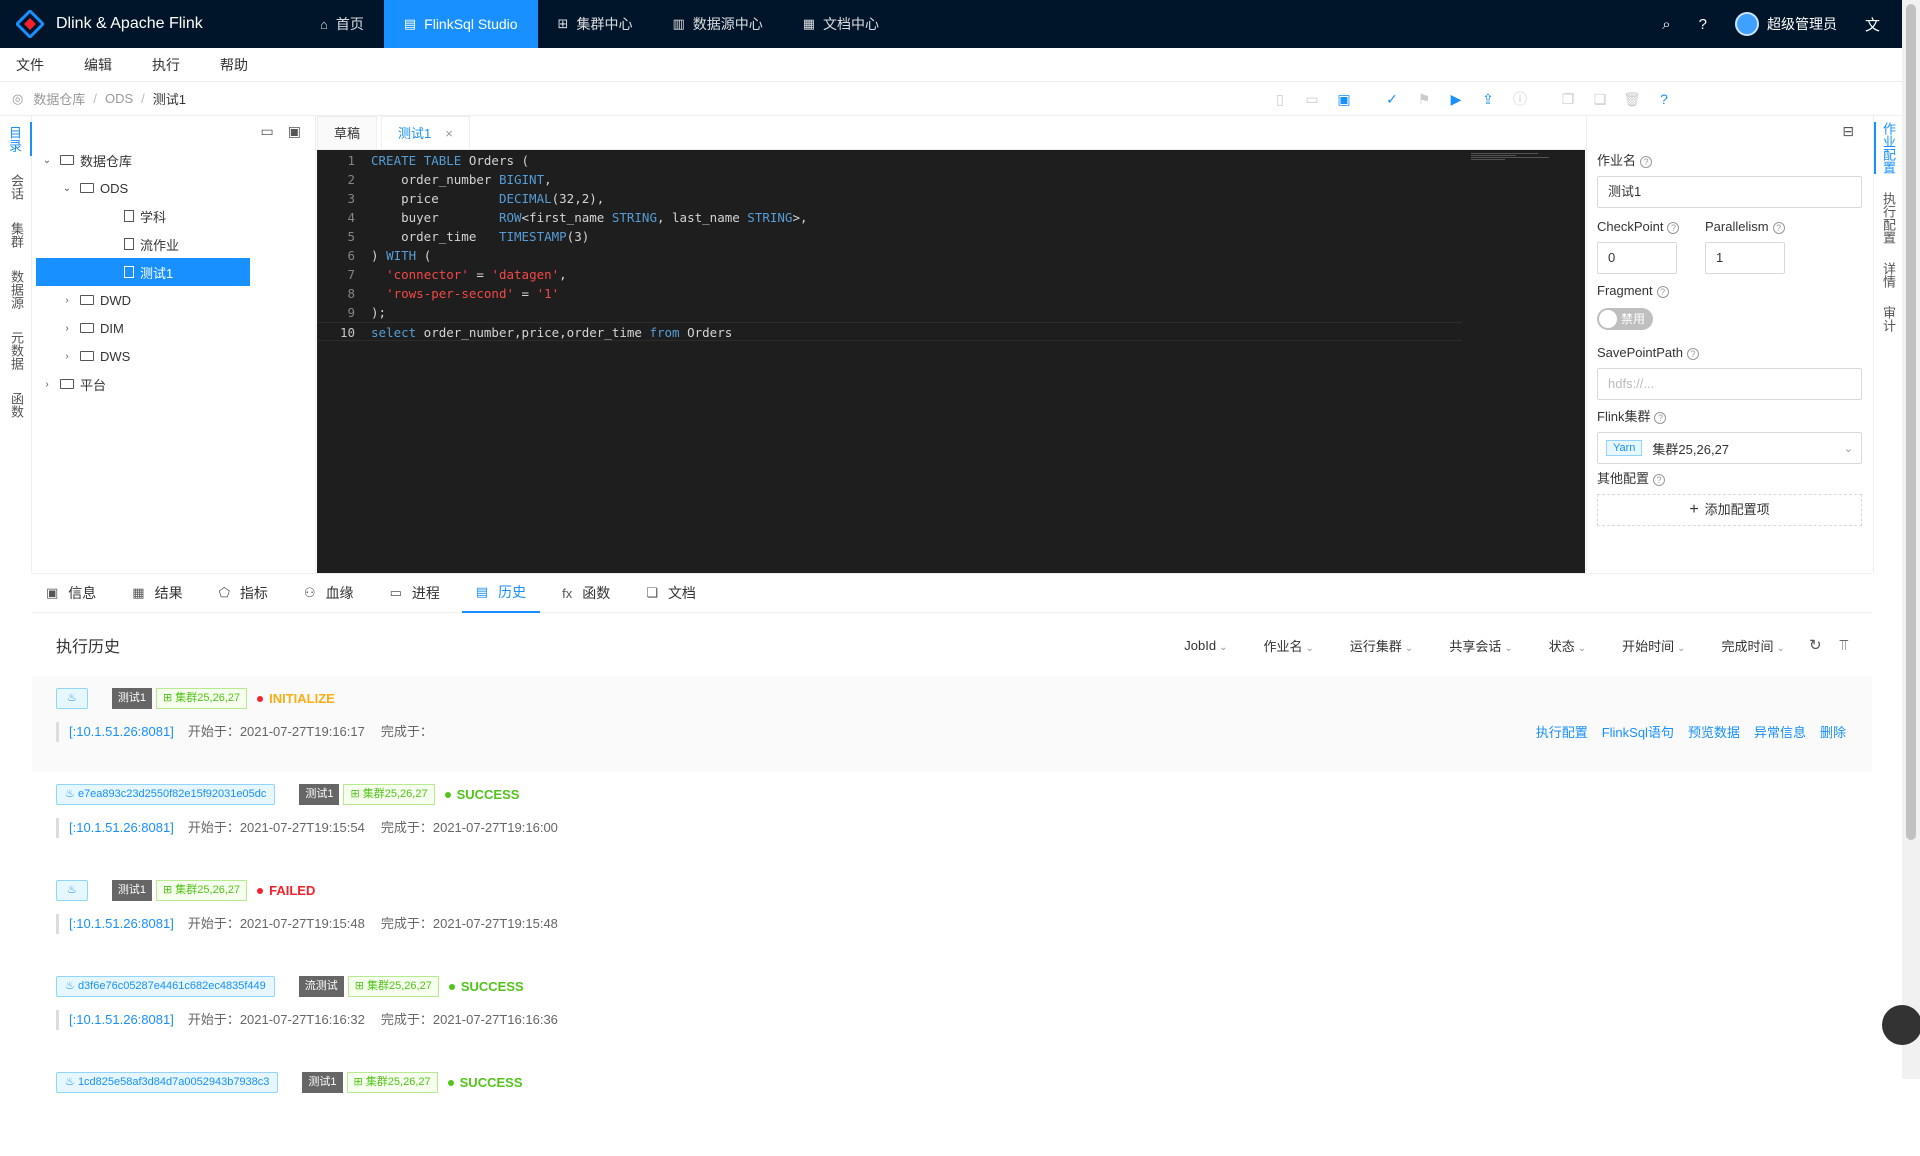  What do you see at coordinates (175, 328) in the screenshot?
I see `tree-node: › DIM` at bounding box center [175, 328].